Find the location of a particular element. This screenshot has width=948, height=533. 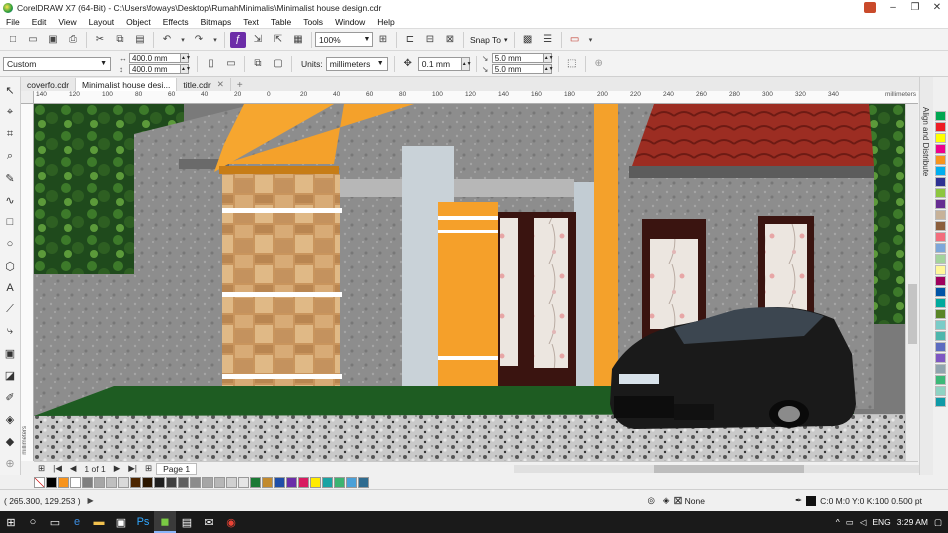

menu-object: Object is located at coordinates (138, 22).